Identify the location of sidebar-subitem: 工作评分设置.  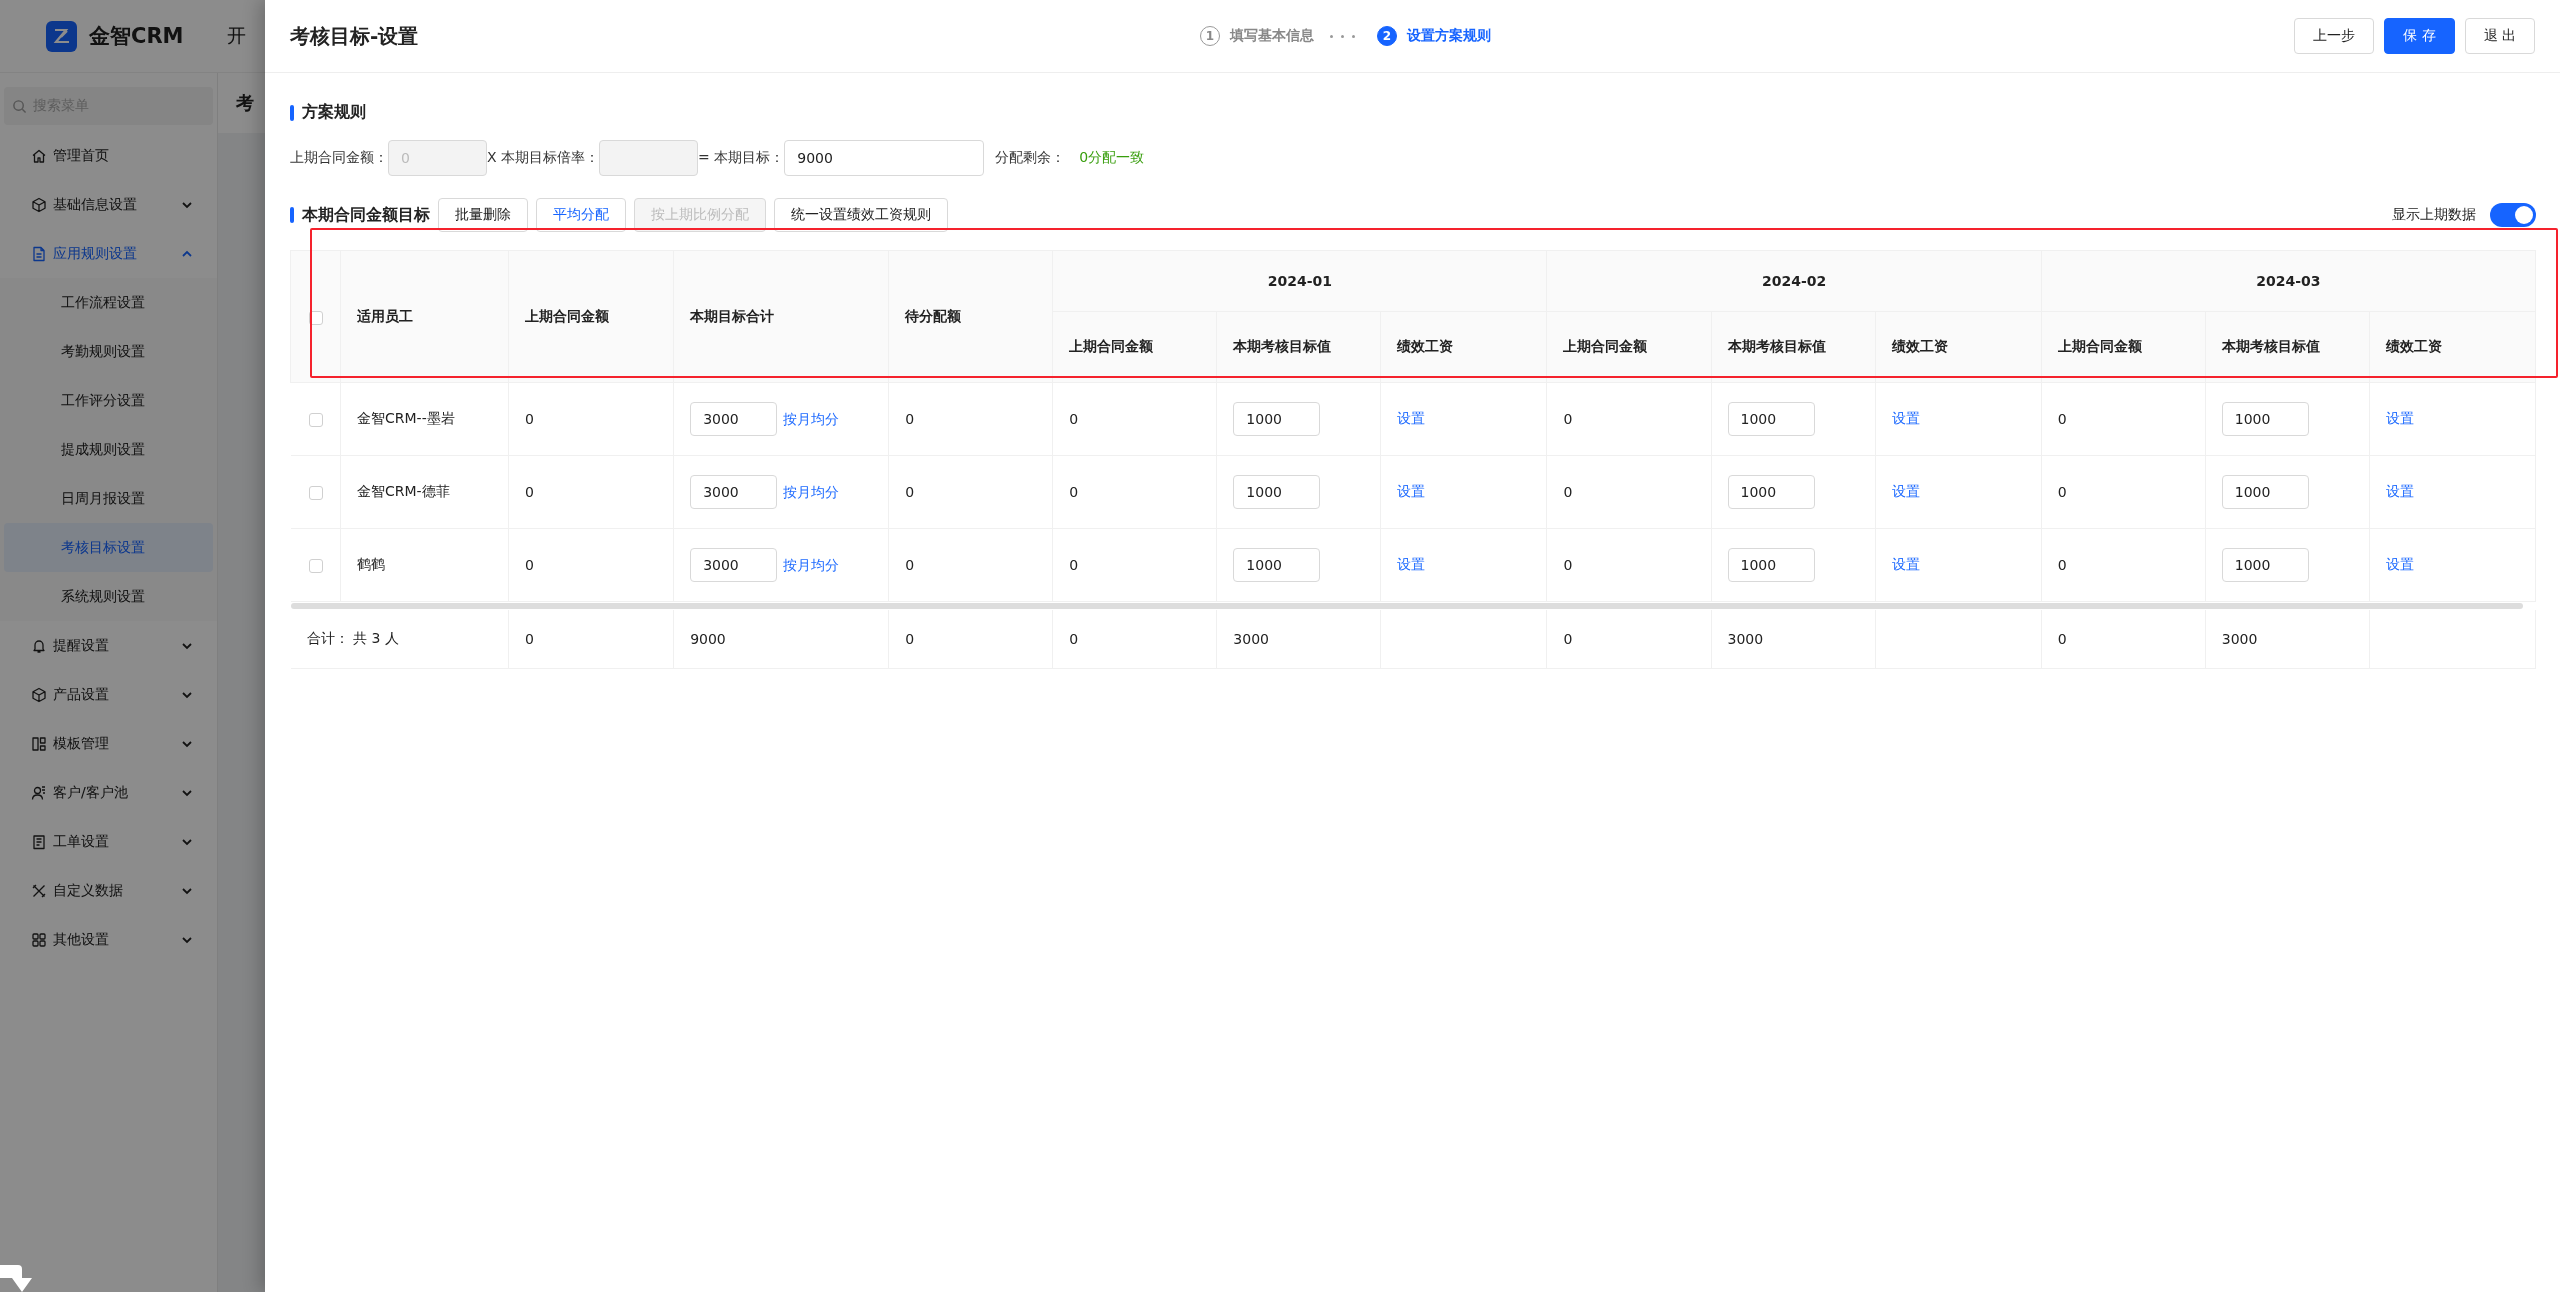
(108, 400).